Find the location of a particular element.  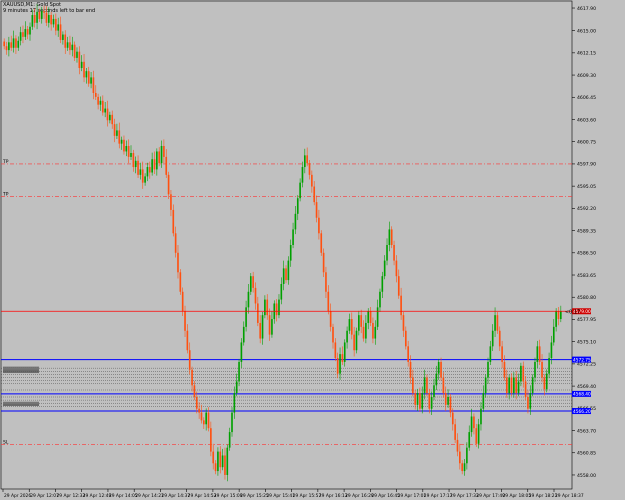

sl-line-label: SL is located at coordinates (6, 443).